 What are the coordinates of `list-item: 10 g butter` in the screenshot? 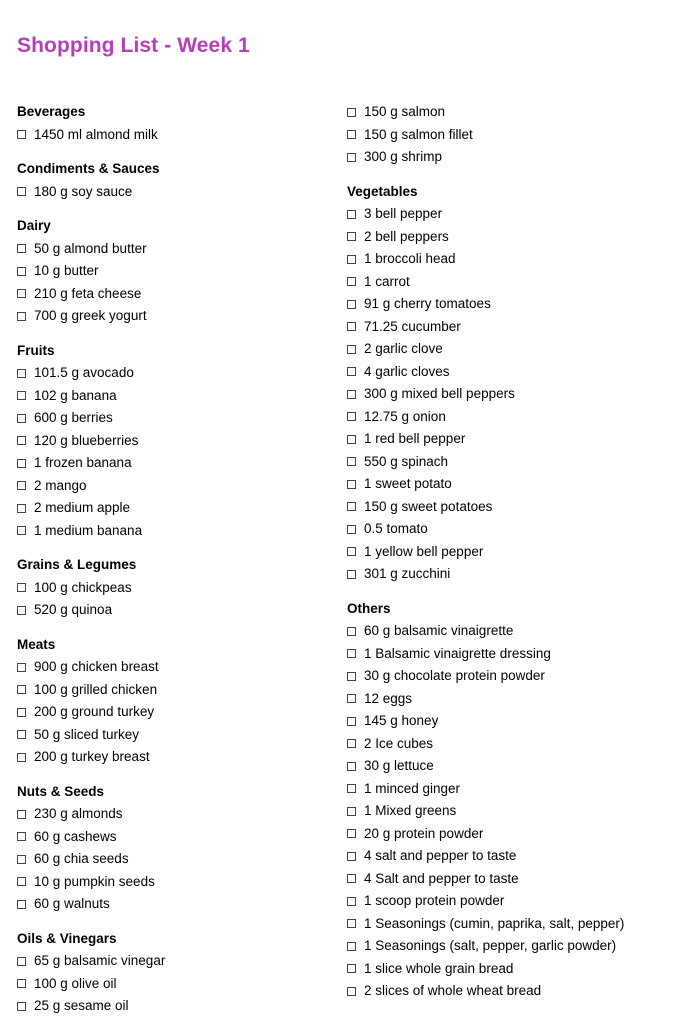 It's located at (178, 271).